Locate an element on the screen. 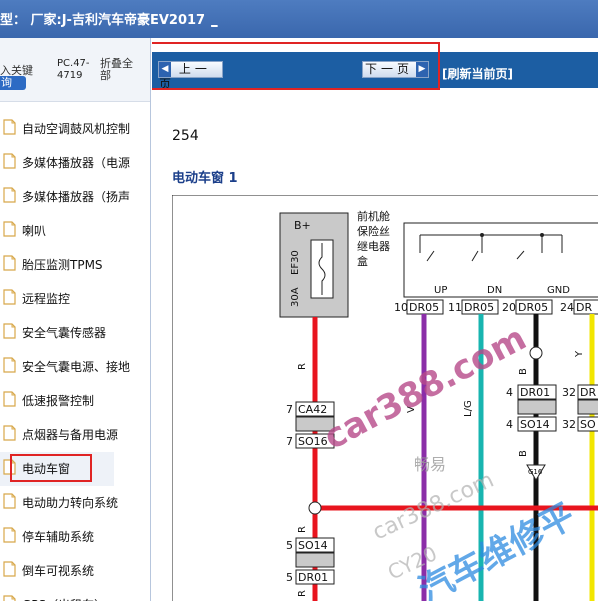 Image resolution: width=598 pixels, height=601 pixels. right-conn-1: DR is located at coordinates (588, 392).